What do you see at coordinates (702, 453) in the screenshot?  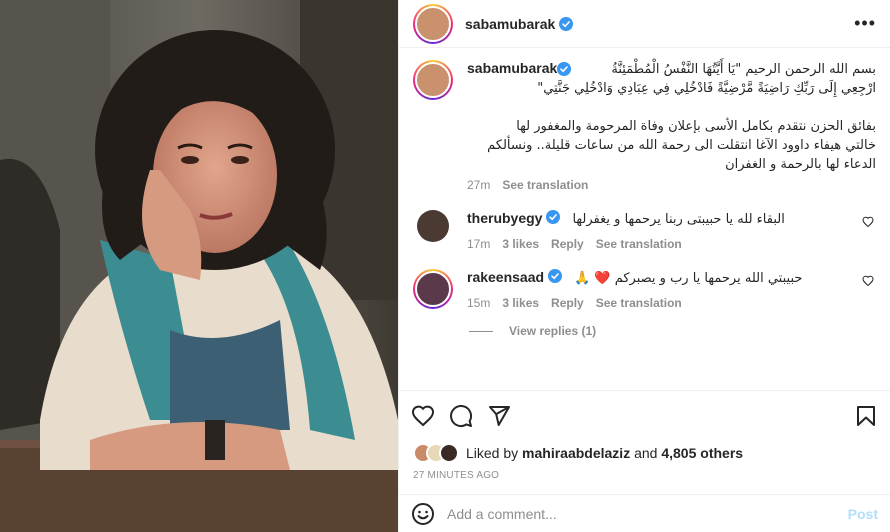 I see `likes-others-link: 4,805 others` at bounding box center [702, 453].